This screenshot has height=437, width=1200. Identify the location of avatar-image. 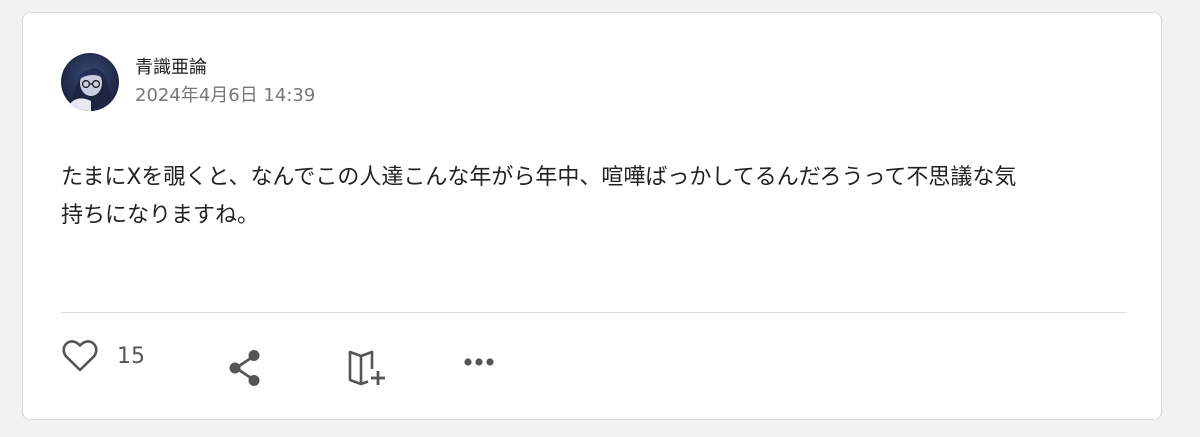
(90, 82).